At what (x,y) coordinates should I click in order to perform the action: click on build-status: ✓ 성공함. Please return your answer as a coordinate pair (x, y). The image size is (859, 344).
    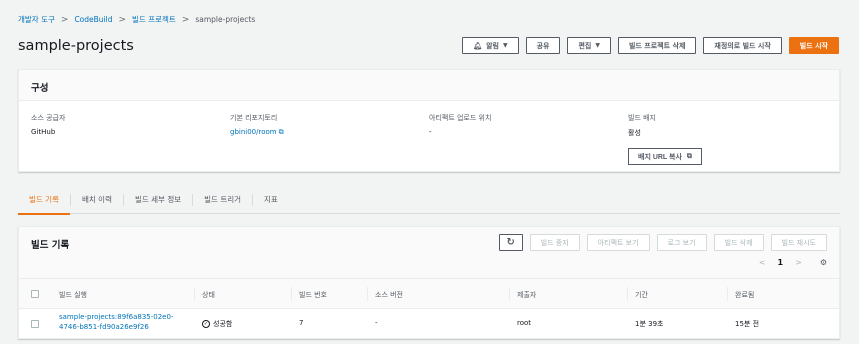
    Looking at the image, I should click on (217, 324).